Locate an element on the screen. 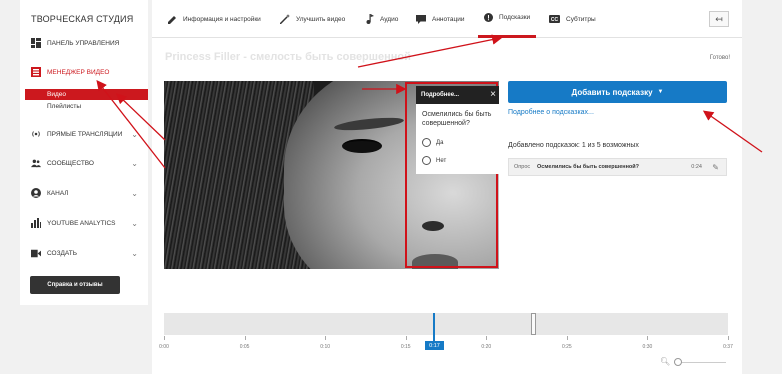  tab-info-settings: Информация и настройки is located at coordinates (214, 19).